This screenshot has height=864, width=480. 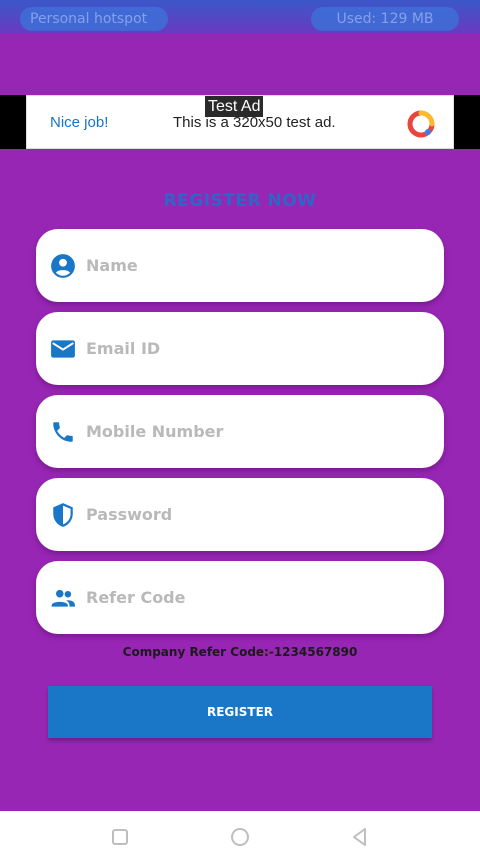 I want to click on ad-nice-text: Nice job!, so click(x=79, y=122).